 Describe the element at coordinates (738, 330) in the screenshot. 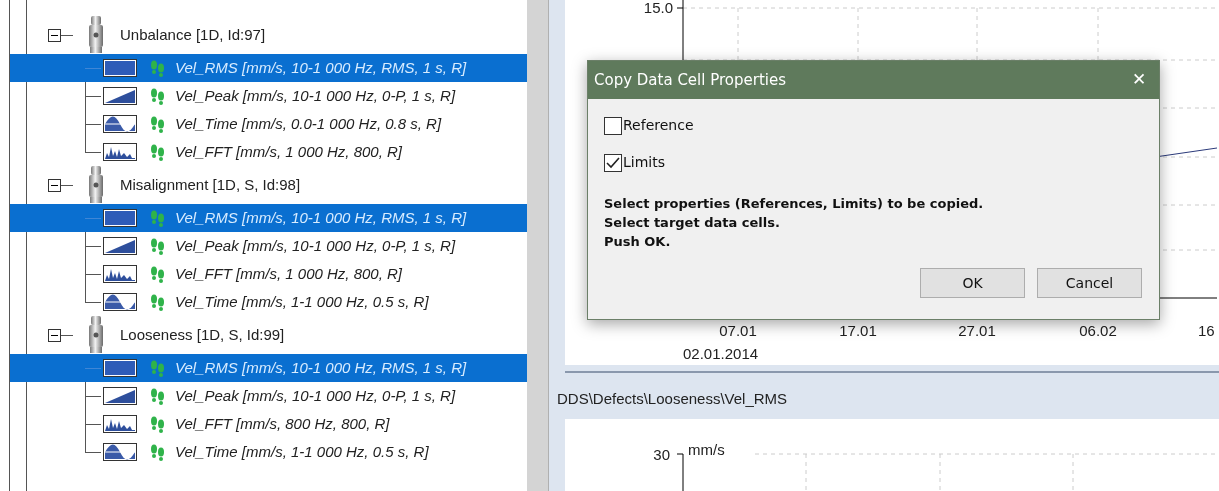

I see `axis-tick-label: 07.01` at that location.